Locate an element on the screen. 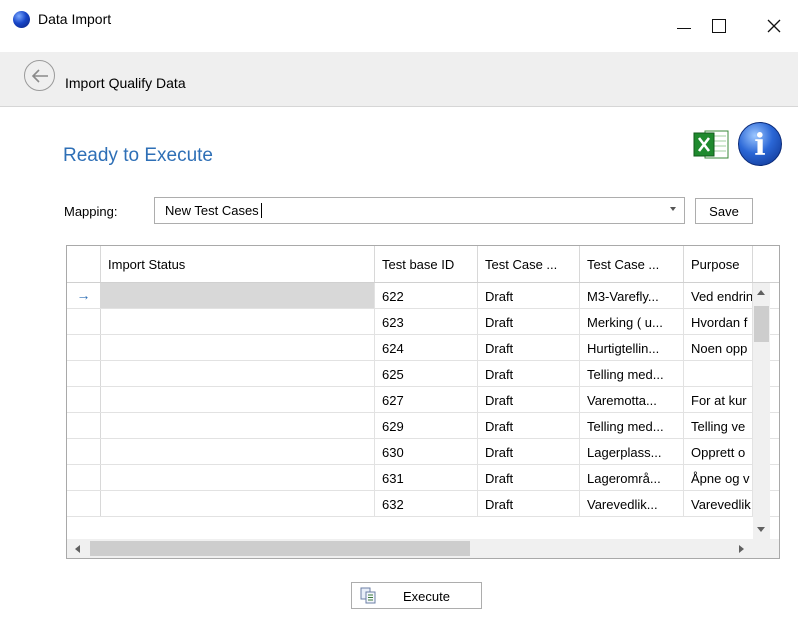 The height and width of the screenshot is (633, 798). dropdown-arrow-icon is located at coordinates (673, 209).